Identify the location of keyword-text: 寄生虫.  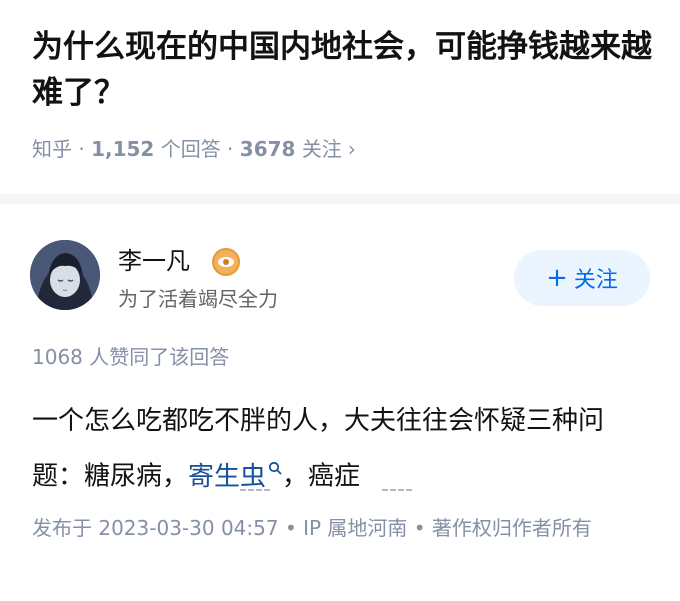
(227, 476).